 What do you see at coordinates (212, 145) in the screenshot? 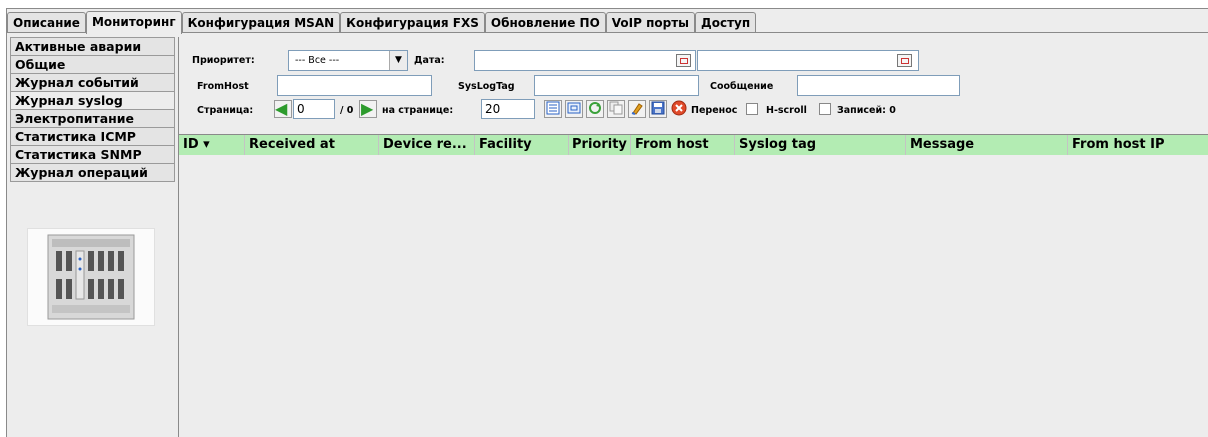
I see `column-id: ID ▾` at bounding box center [212, 145].